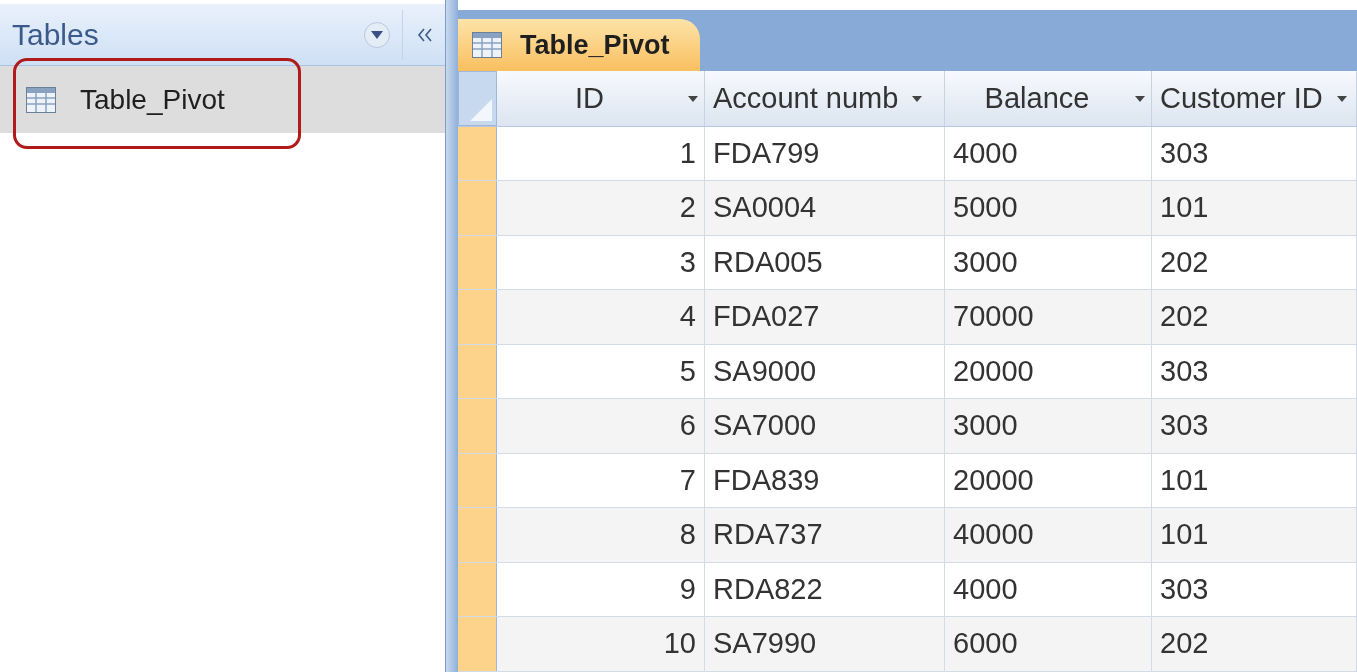 This screenshot has width=1357, height=672. What do you see at coordinates (825, 644) in the screenshot?
I see `table-cell: SA7990` at bounding box center [825, 644].